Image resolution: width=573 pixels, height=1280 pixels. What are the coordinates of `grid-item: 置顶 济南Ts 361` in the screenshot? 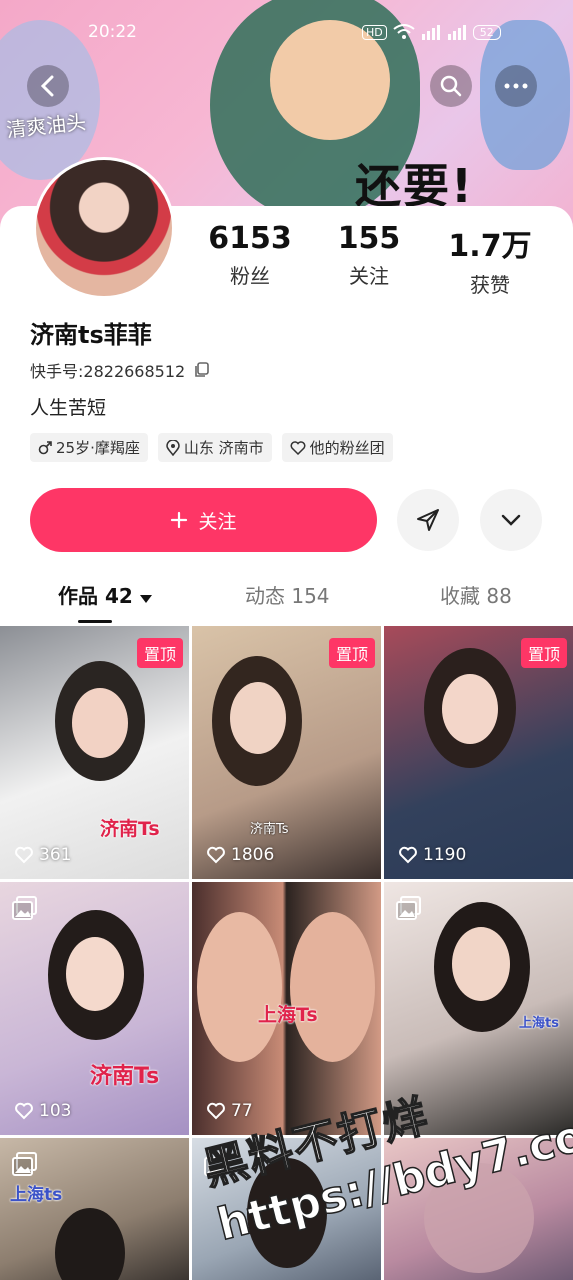 It's located at (94, 752).